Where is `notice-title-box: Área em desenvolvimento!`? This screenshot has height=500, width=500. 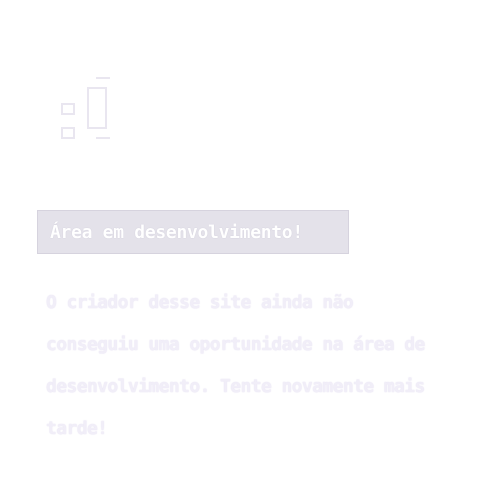
notice-title-box: Área em desenvolvimento! is located at coordinates (193, 232).